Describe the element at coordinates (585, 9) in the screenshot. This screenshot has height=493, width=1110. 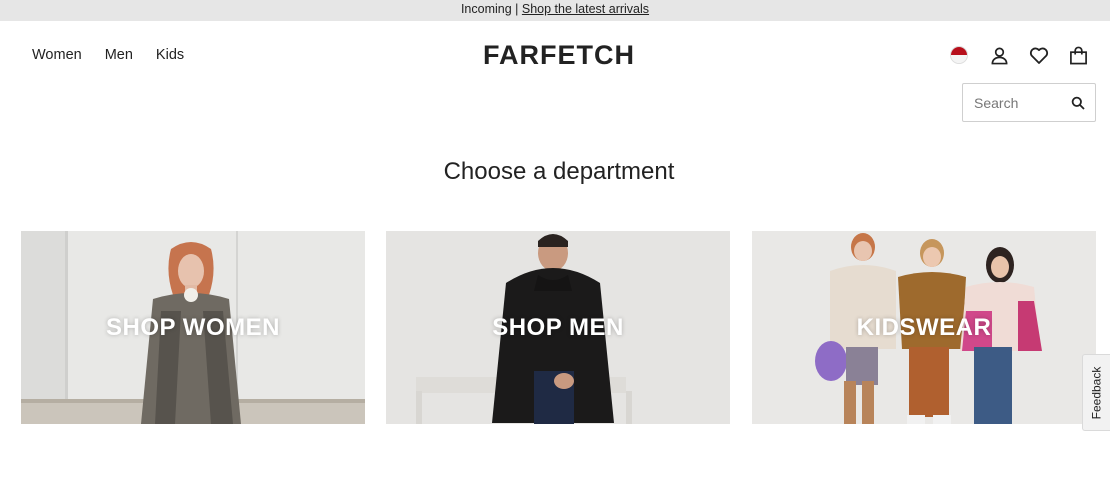
I see `shop-latest-arrivals-link: Shop the latest arrivals` at that location.